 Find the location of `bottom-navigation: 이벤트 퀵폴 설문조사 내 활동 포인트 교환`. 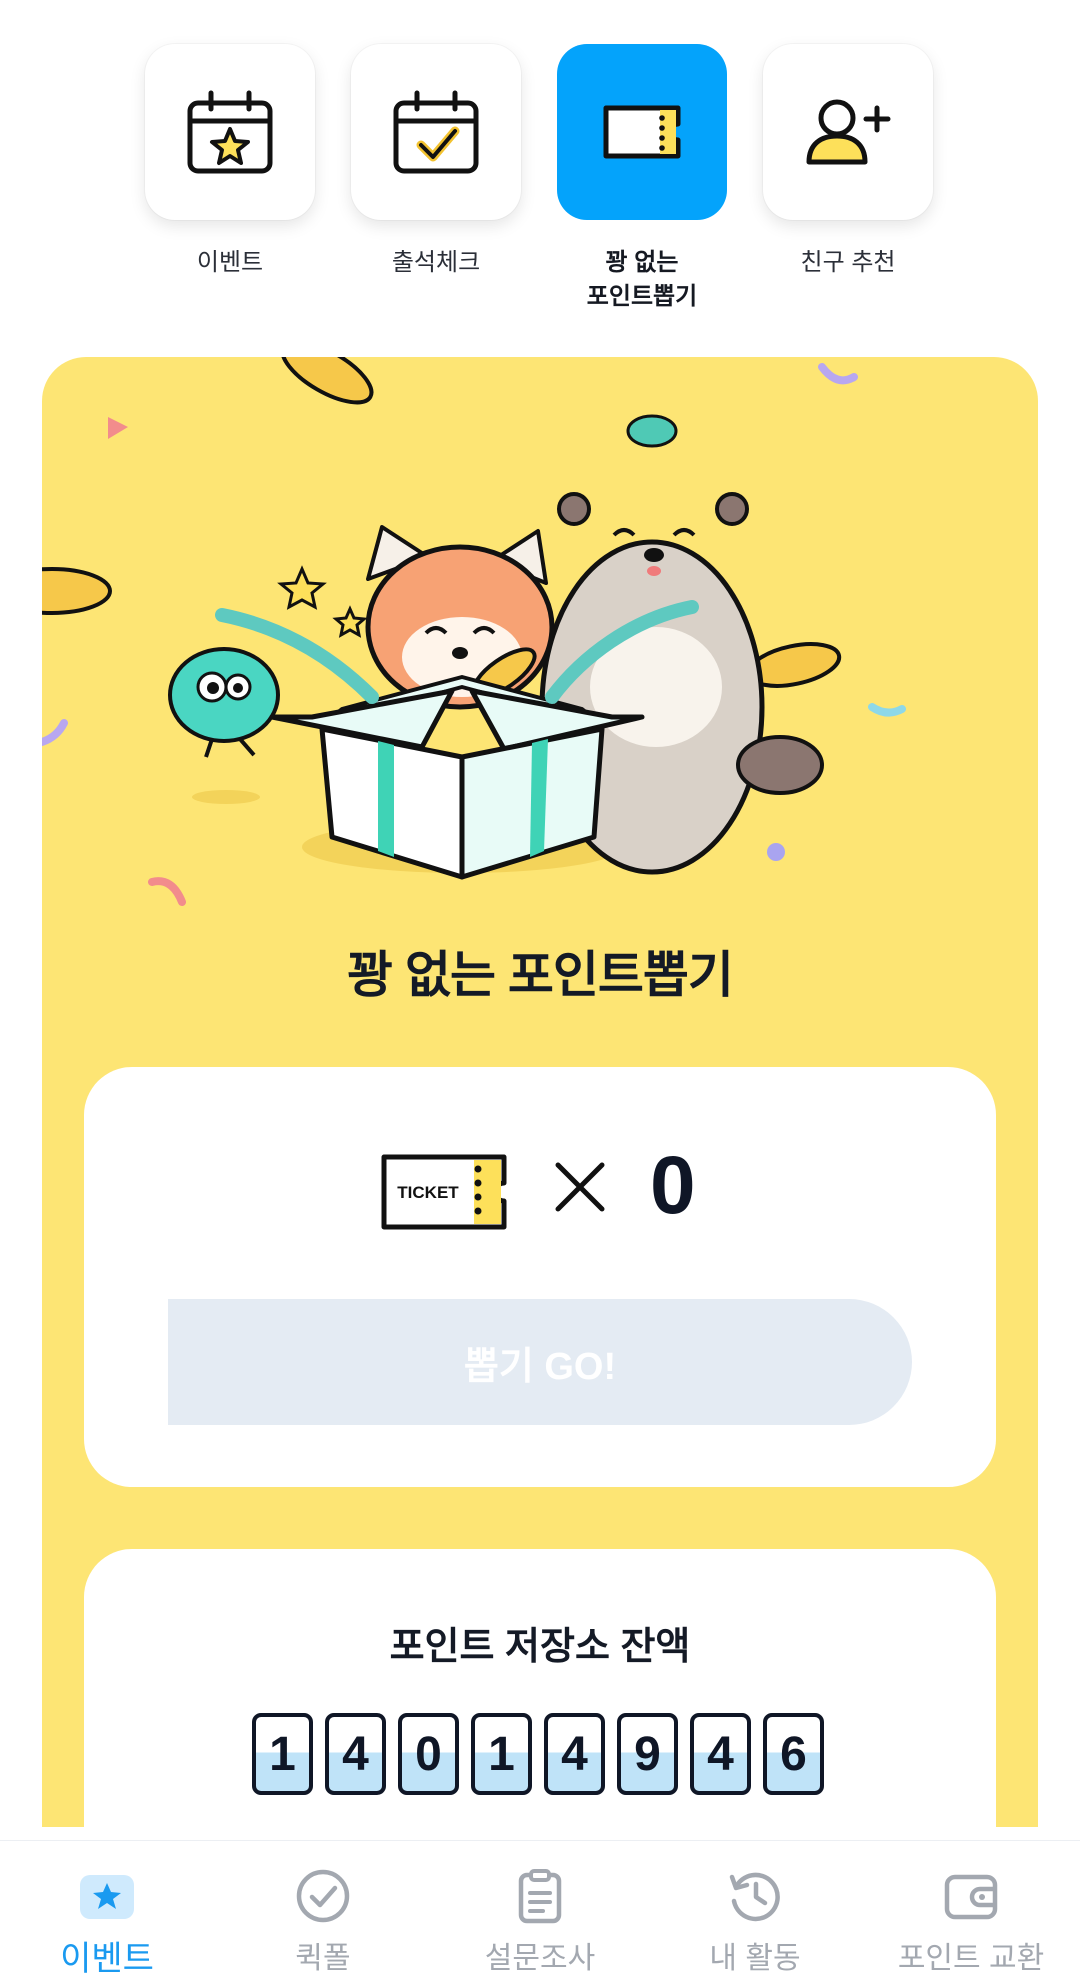

bottom-navigation: 이벤트 퀵폴 설문조사 내 활동 포인트 교환 is located at coordinates (540, 1906).